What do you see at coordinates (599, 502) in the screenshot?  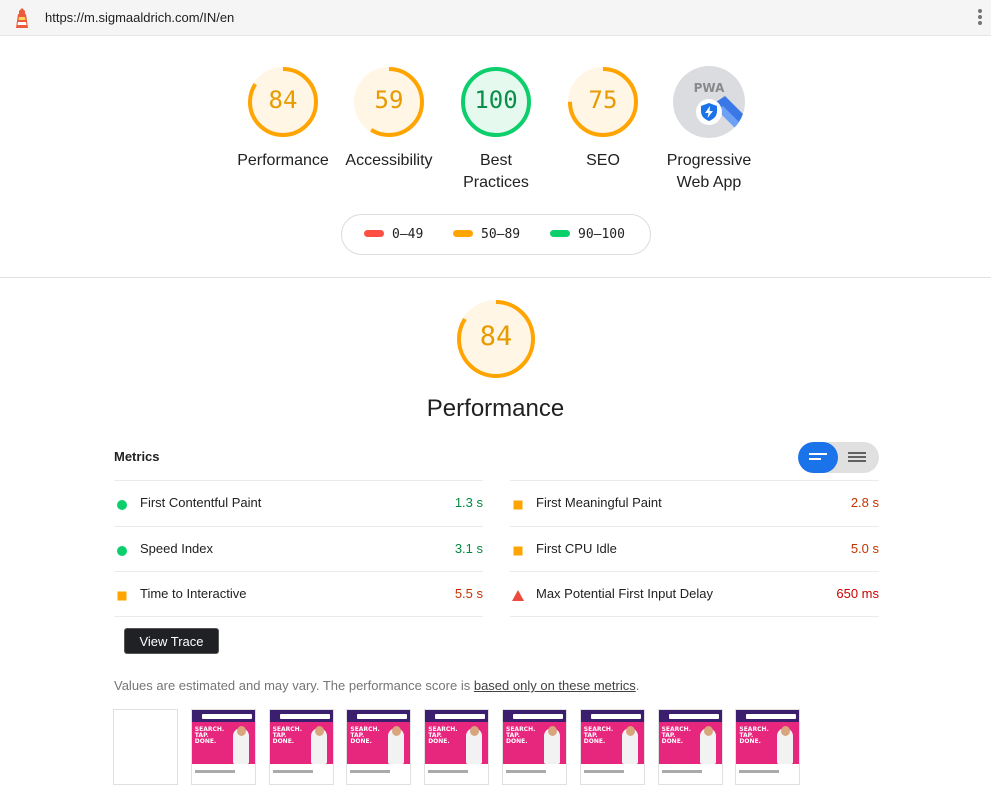 I see `metric-name: First Meaningful Paint` at bounding box center [599, 502].